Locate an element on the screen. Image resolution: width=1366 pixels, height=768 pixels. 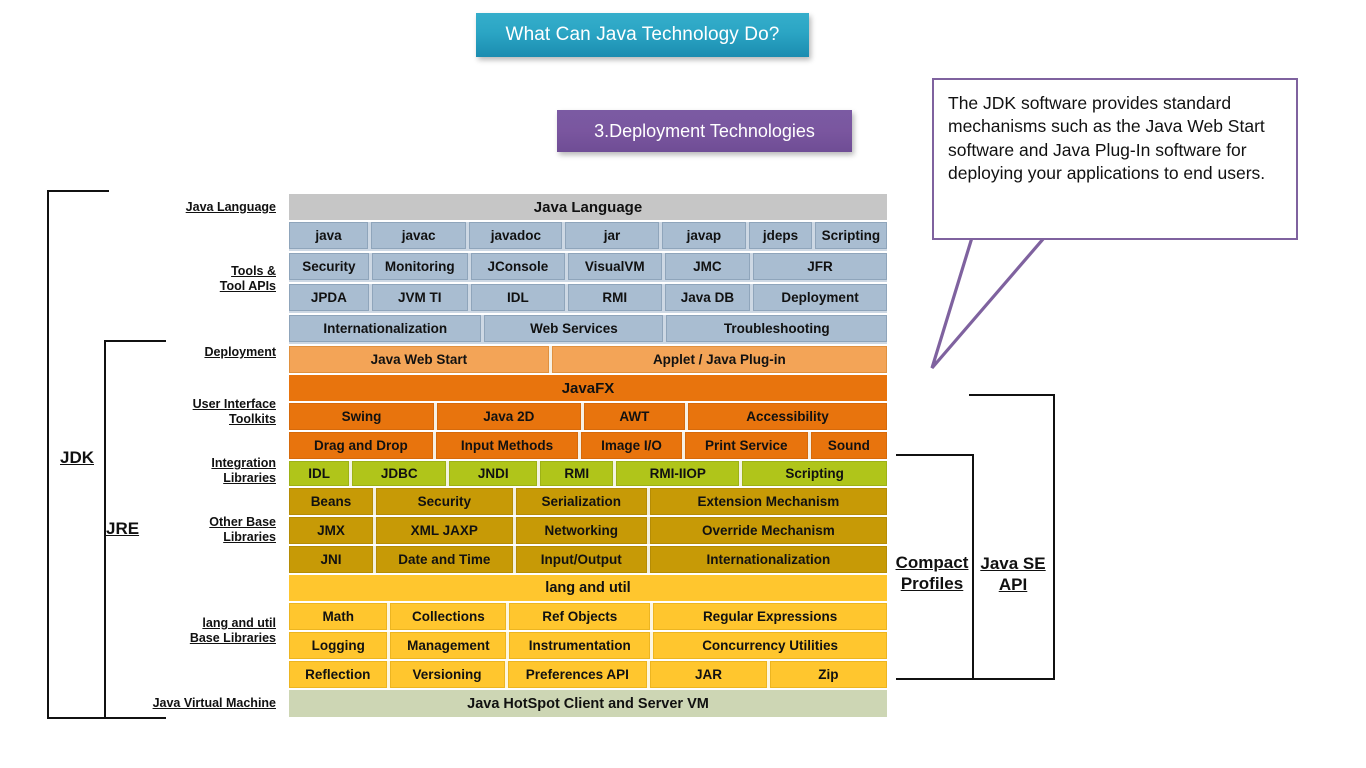
slide-title-banner: What Can Java Technology Do? is located at coordinates (642, 35).